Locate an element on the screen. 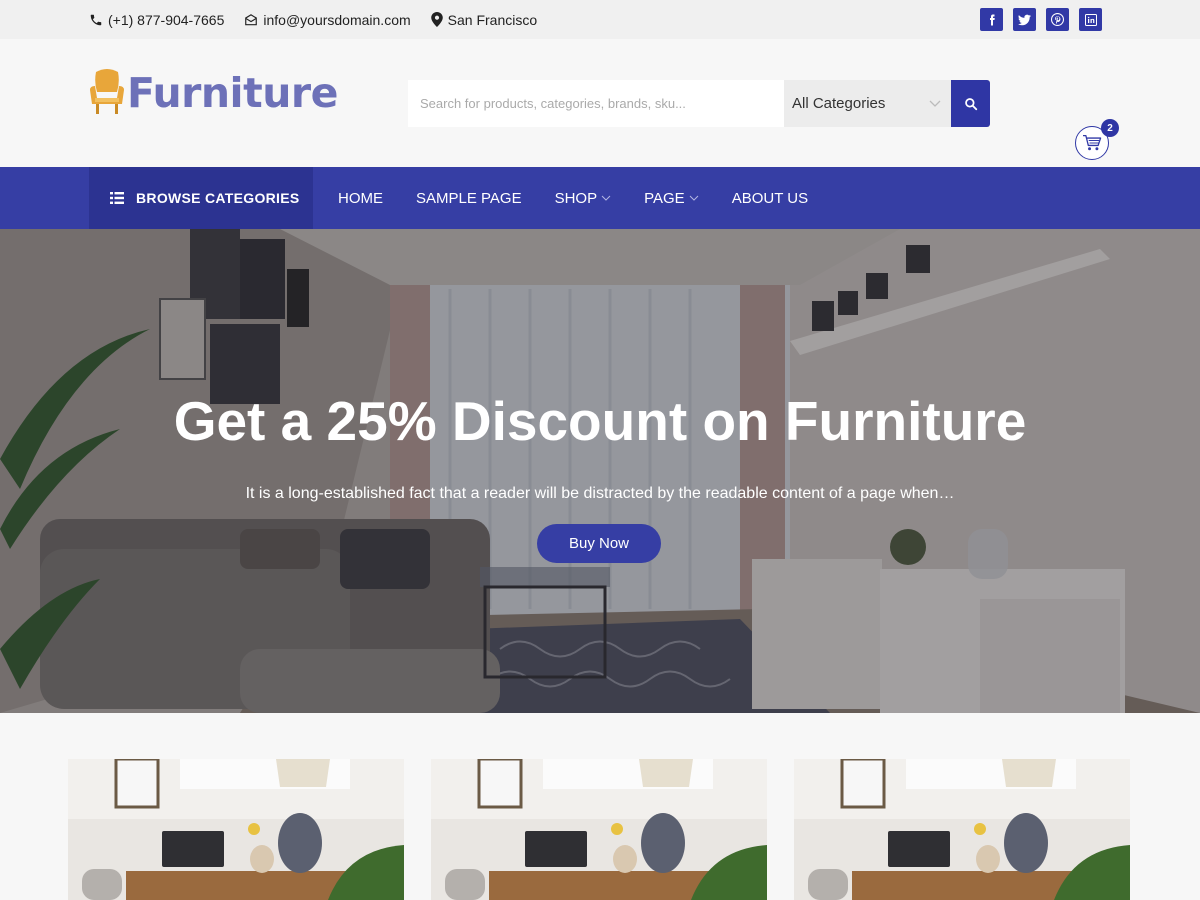 Image resolution: width=1200 pixels, height=900 pixels. location-text: San Francisco is located at coordinates (492, 19).